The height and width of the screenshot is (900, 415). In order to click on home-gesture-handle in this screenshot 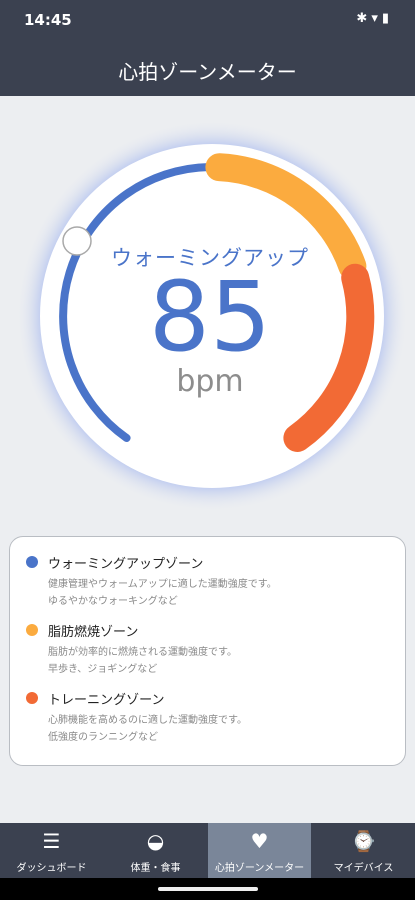, I will do `click(208, 889)`.